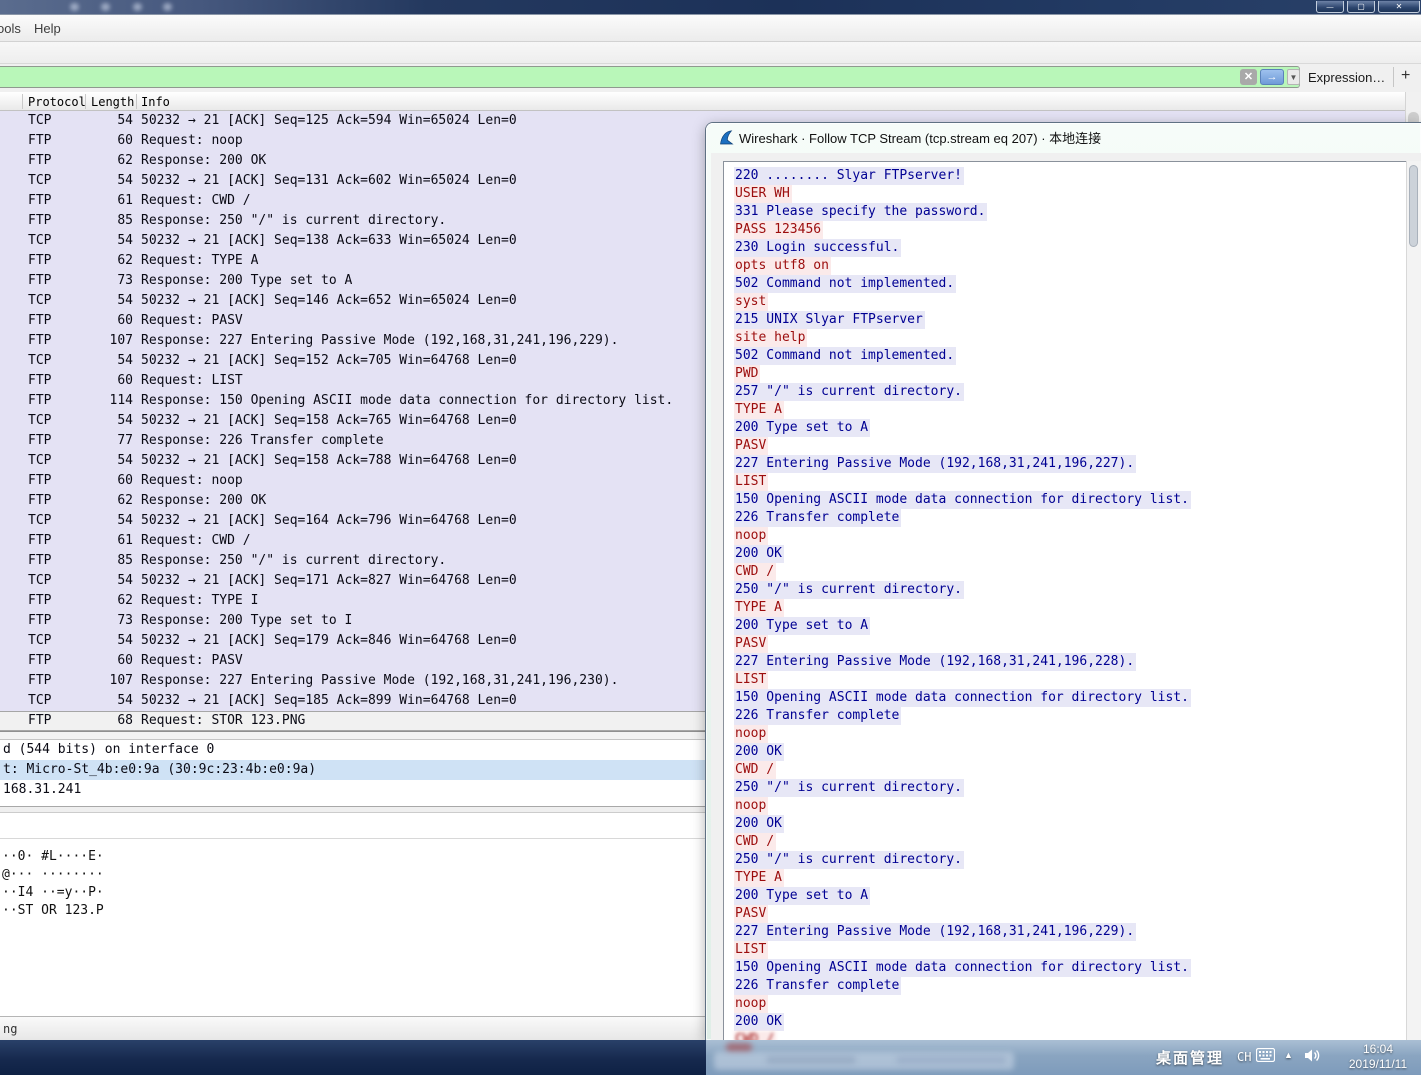 The image size is (1421, 1075). What do you see at coordinates (1361, 7) in the screenshot?
I see `maximize-button: ▢` at bounding box center [1361, 7].